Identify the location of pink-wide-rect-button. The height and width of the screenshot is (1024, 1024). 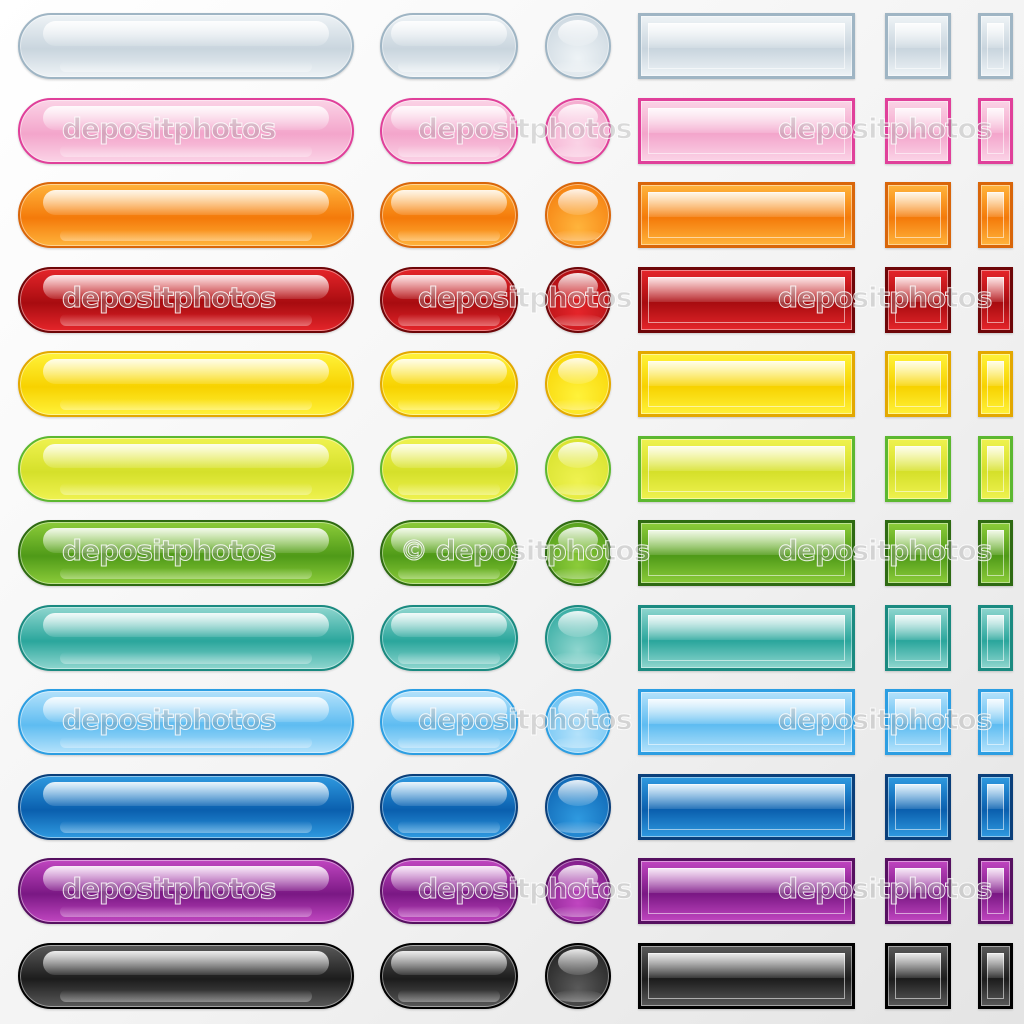
(746, 130).